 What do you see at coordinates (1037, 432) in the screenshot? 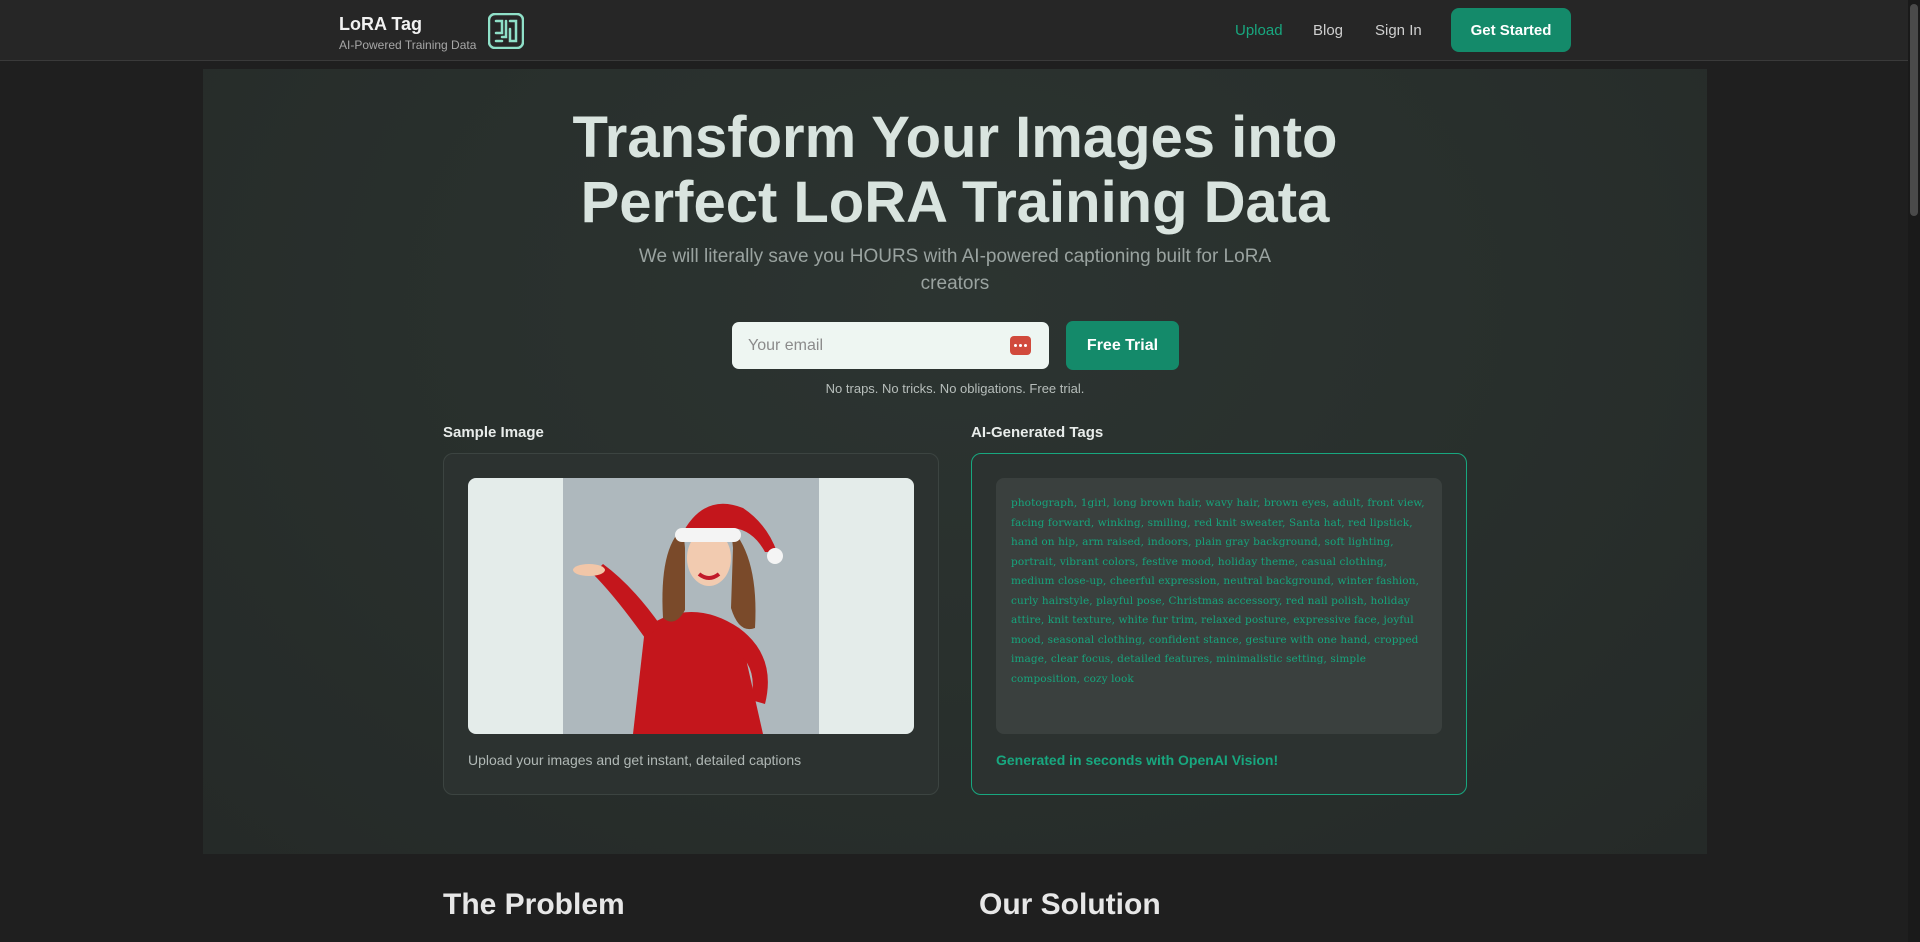
I see `ai-tags-title: AI-Generated Tags` at bounding box center [1037, 432].